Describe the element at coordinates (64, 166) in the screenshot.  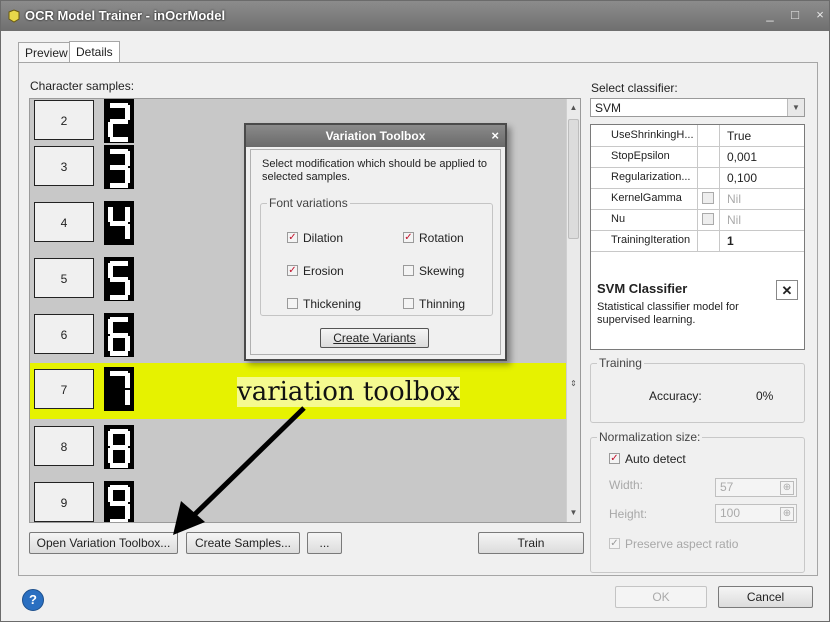
I see `sample-number: 3` at that location.